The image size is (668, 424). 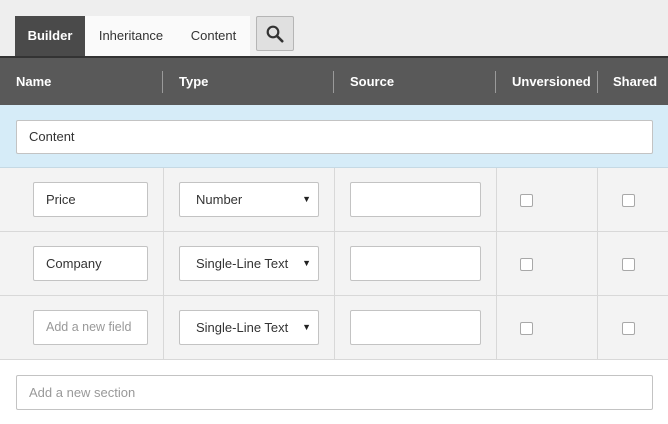 I want to click on tab-content: Content, so click(x=213, y=36).